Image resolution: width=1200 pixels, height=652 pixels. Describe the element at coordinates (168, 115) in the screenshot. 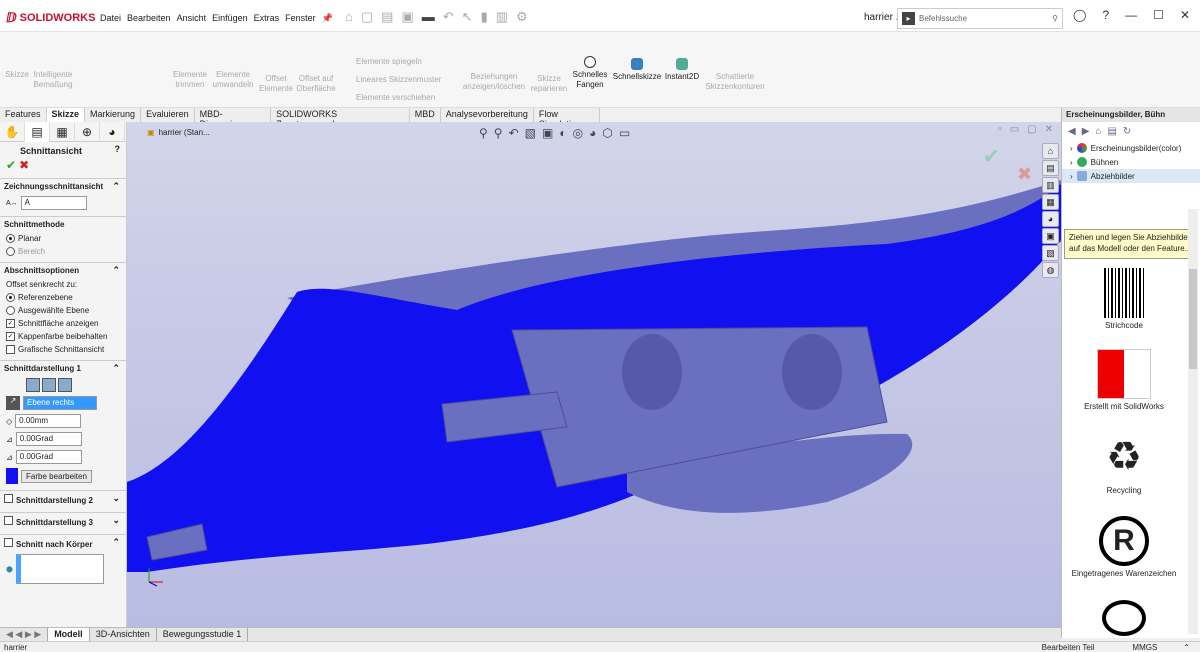

I see `tab-evaluieren: Evaluieren` at that location.